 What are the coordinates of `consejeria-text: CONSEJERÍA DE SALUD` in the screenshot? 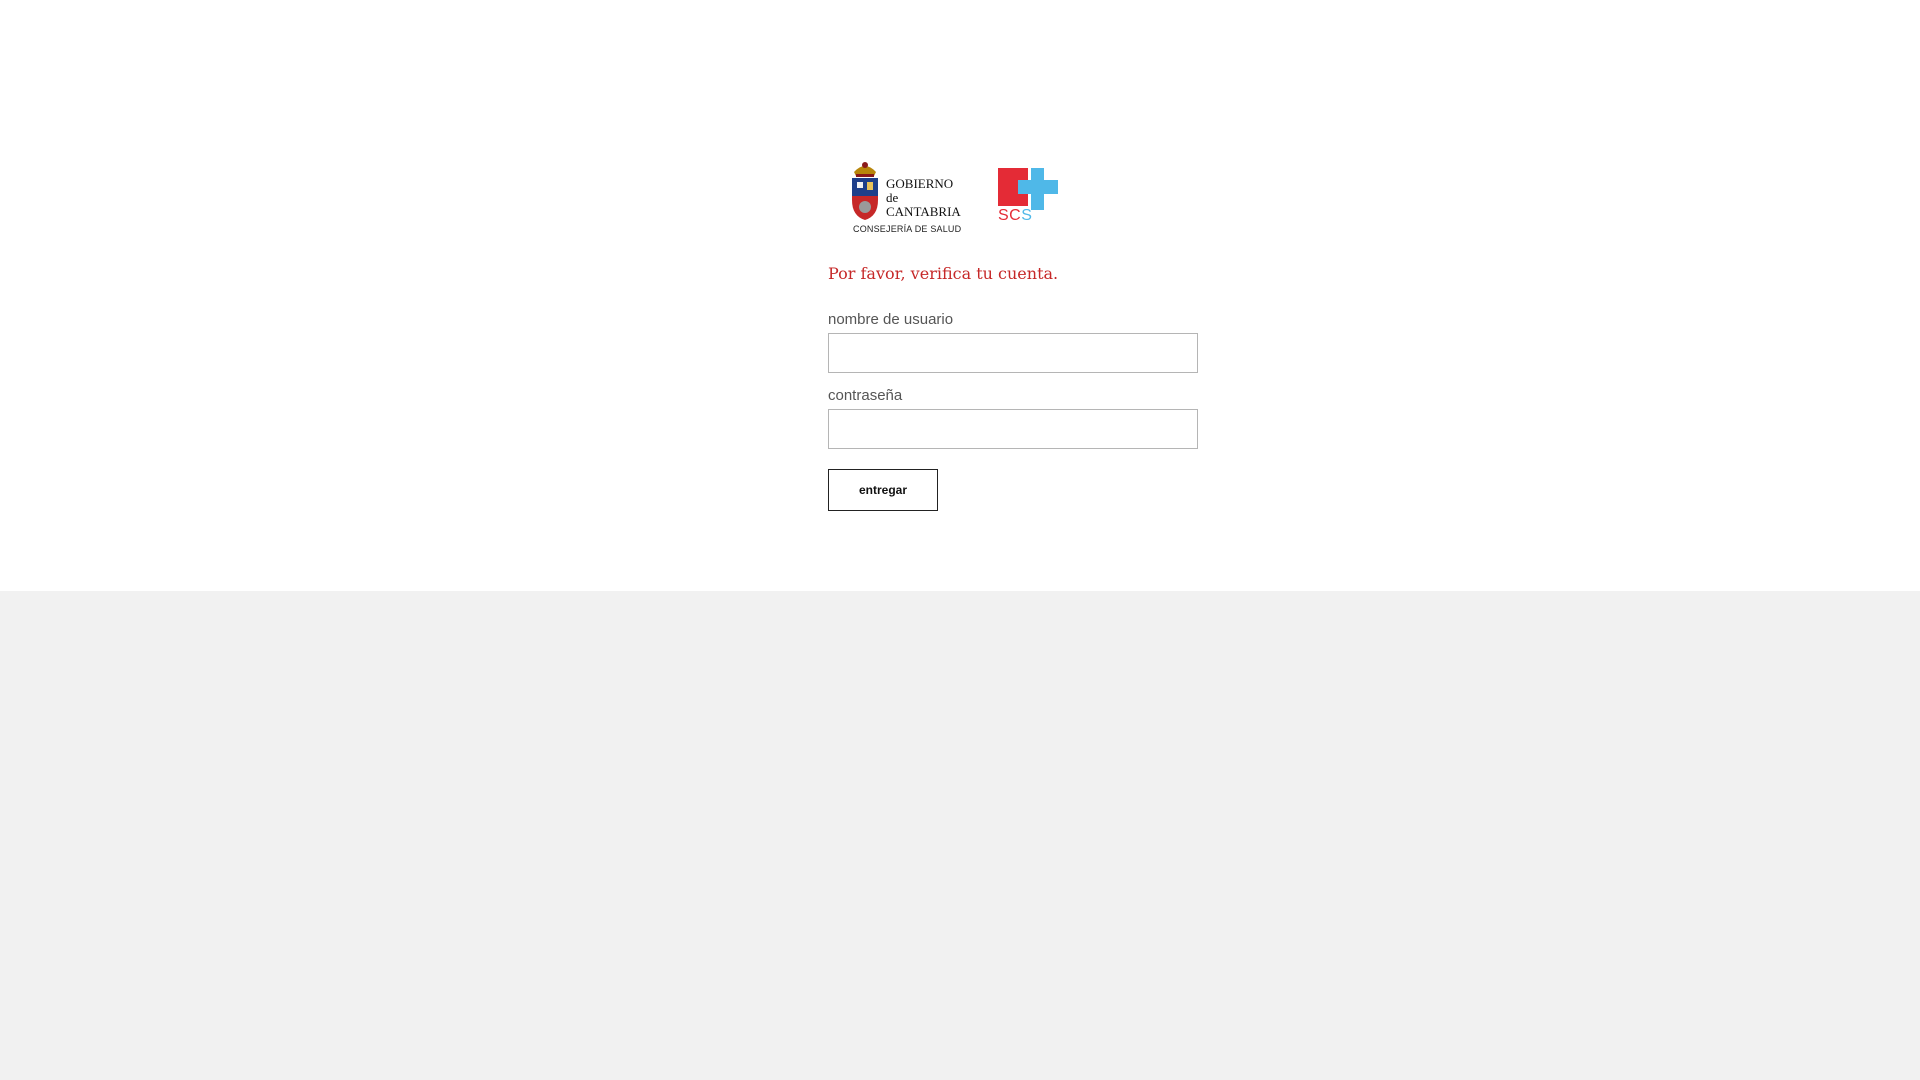 It's located at (907, 229).